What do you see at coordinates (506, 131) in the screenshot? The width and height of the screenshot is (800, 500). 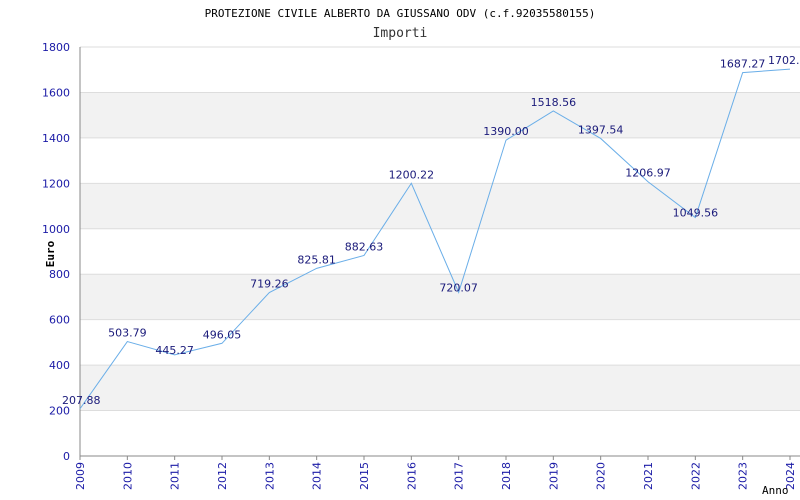 I see `data-label: 1390.00` at bounding box center [506, 131].